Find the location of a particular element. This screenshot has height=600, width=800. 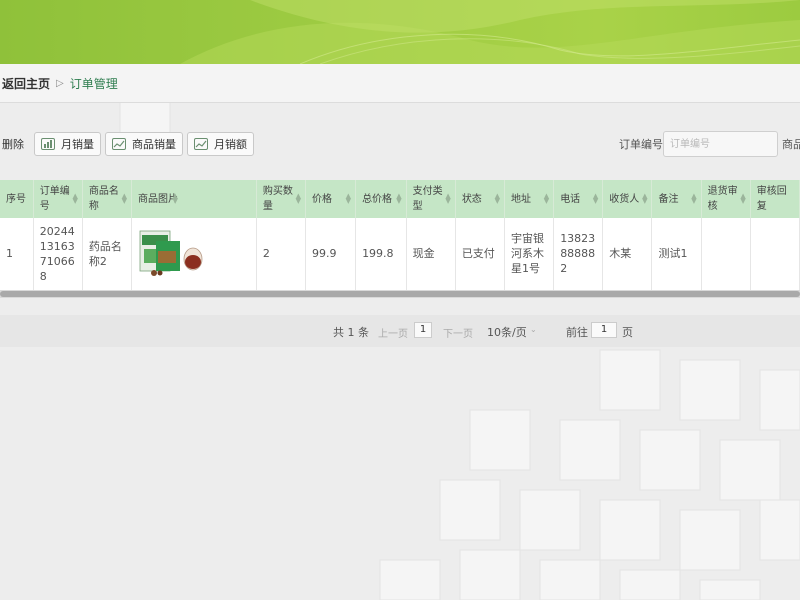

monthly-sales-label: 月销量 is located at coordinates (77, 144).